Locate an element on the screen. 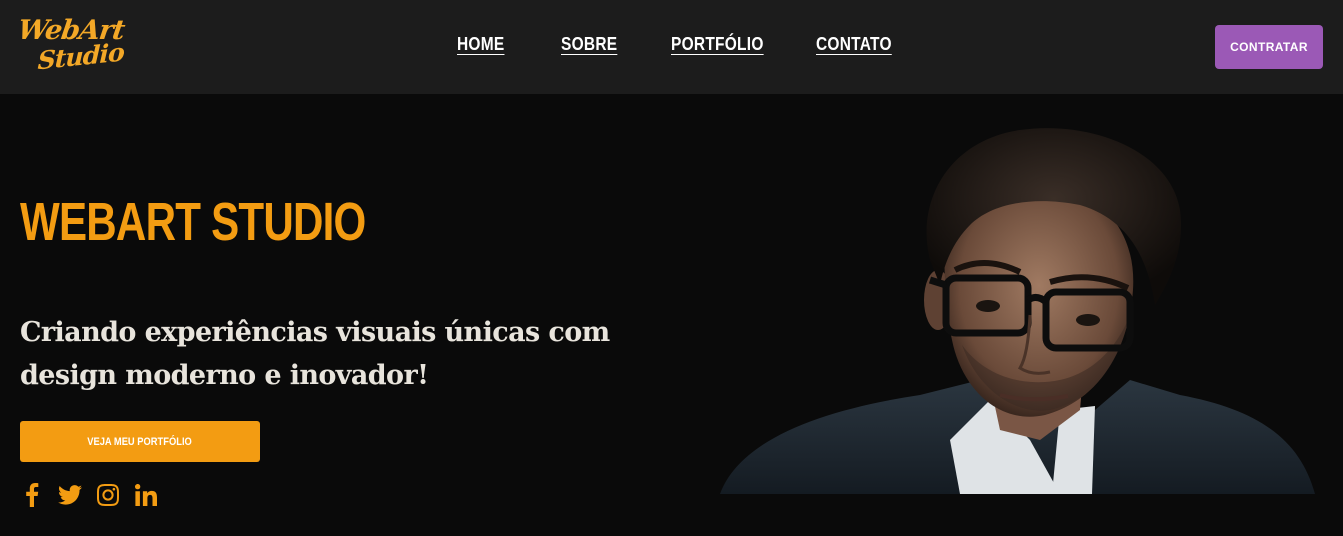  view-portfolio-label: VEJA MEU PORTFÓLIO is located at coordinates (140, 441).